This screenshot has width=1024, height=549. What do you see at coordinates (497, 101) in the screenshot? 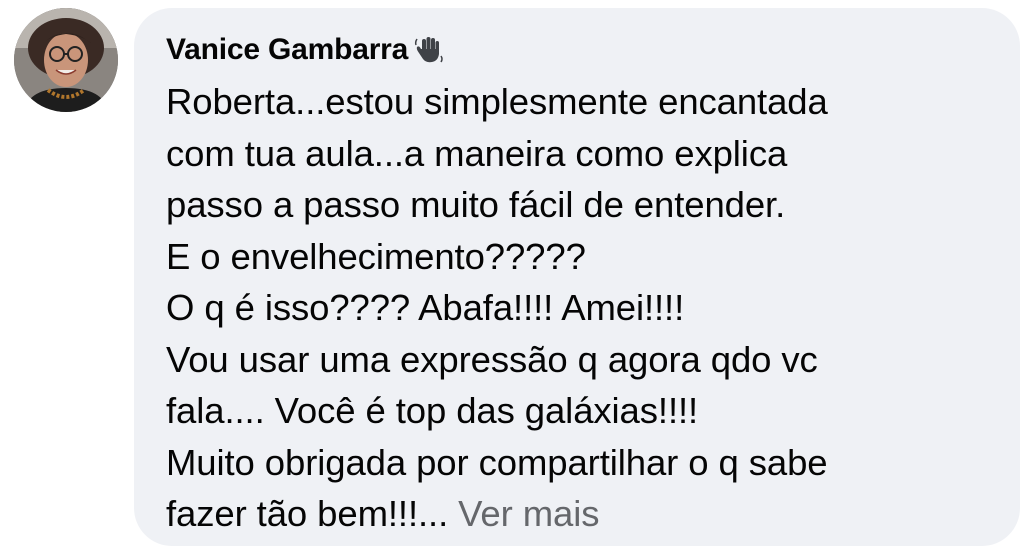
I see `comment-line: Roberta...estou simplesmente encantada` at bounding box center [497, 101].